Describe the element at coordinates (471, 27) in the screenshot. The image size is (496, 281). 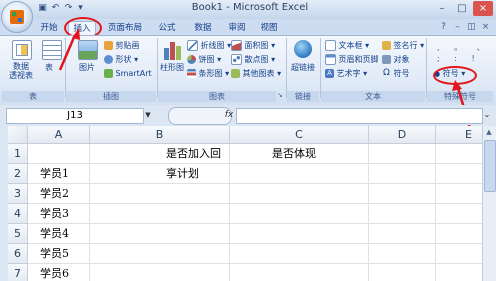
I see `ribbon-restore-icon: ◫` at that location.